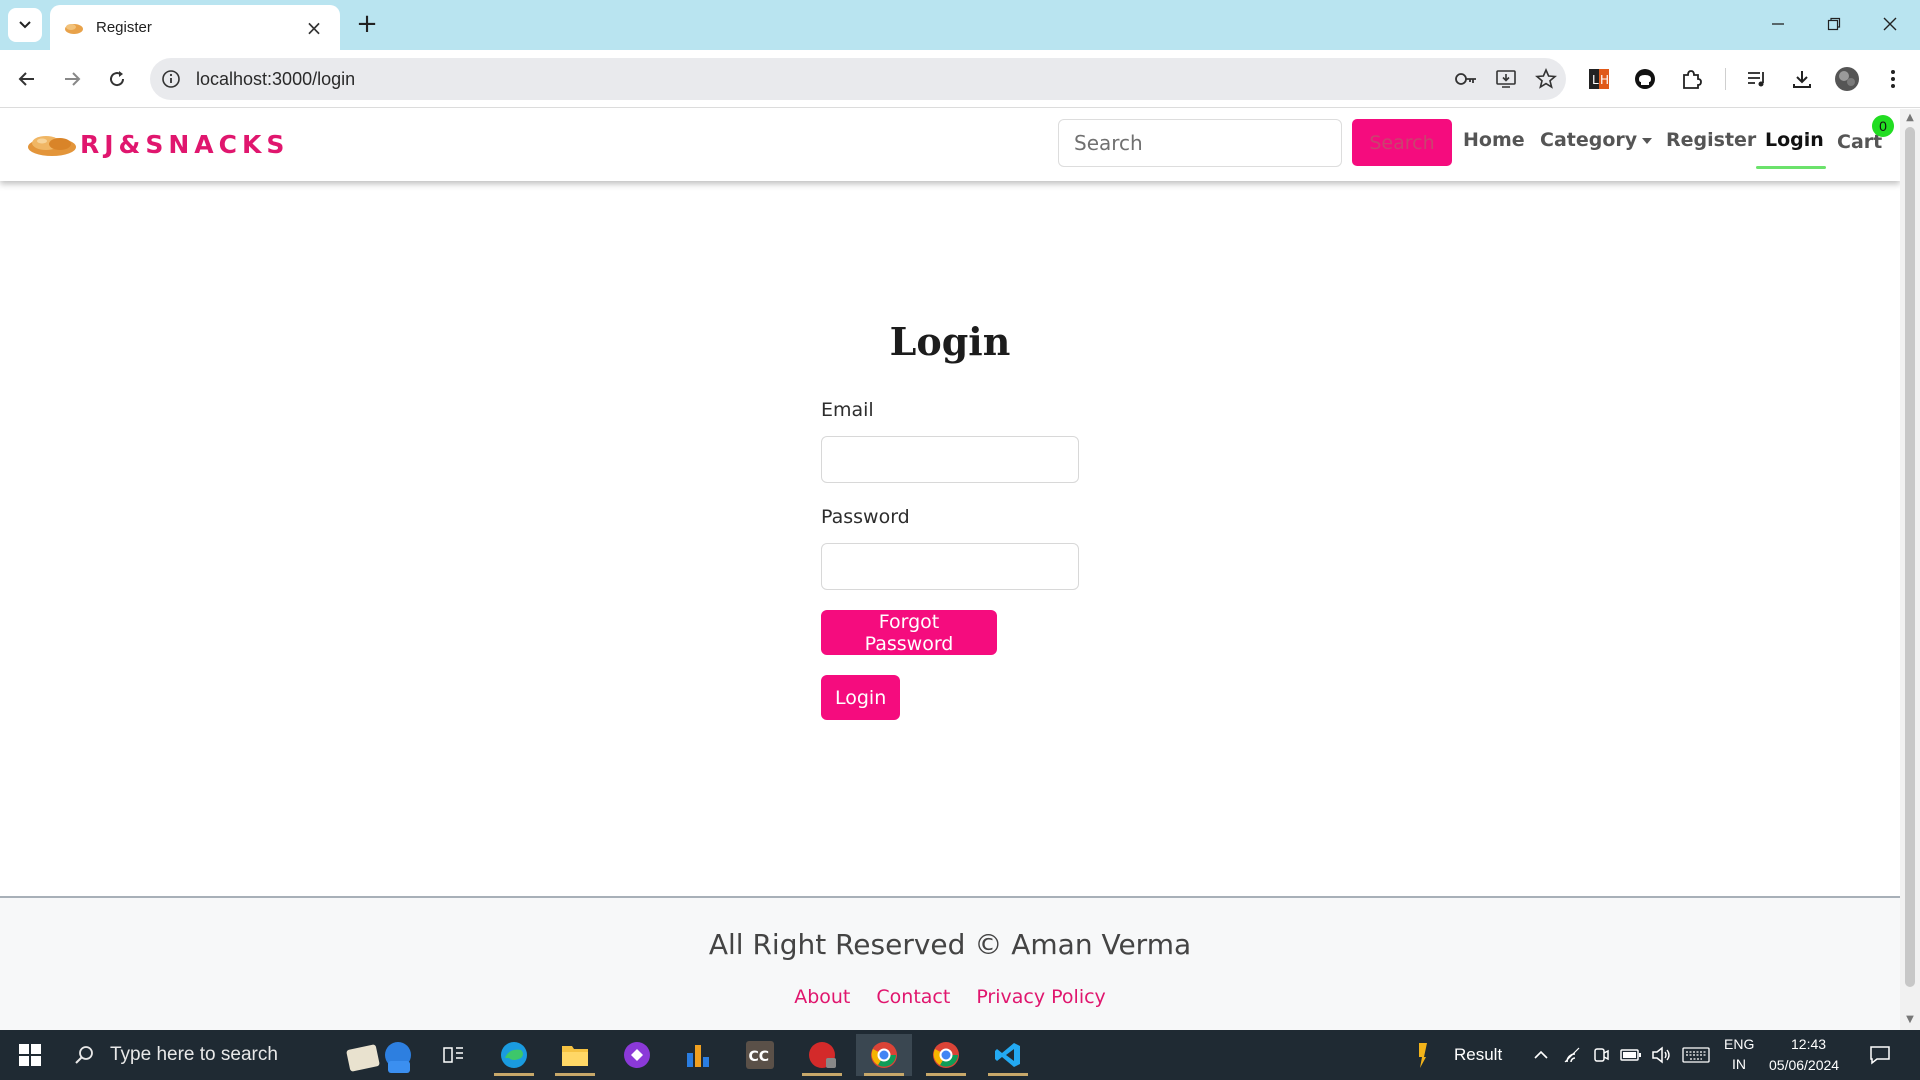 This screenshot has height=1080, width=1920. Describe the element at coordinates (1808, 1044) in the screenshot. I see `clock-time: 12:43` at that location.